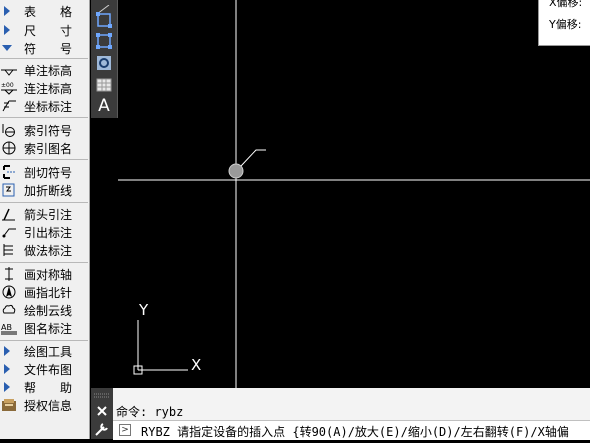 The image size is (590, 443). I want to click on drawing-name-icon: AB, so click(9, 329).